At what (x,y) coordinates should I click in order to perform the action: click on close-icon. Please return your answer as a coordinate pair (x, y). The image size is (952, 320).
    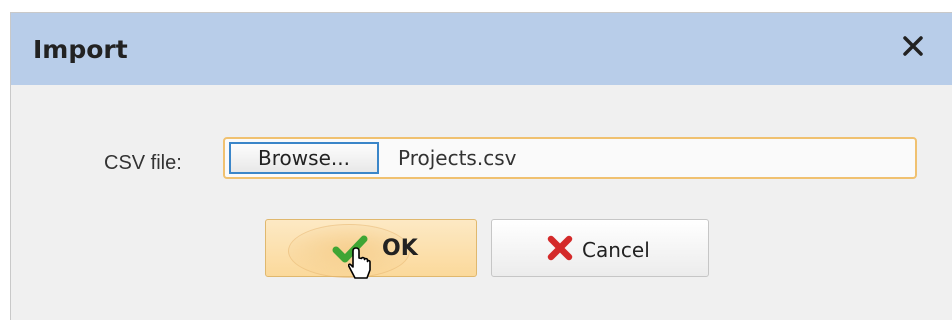
    Looking at the image, I should click on (913, 46).